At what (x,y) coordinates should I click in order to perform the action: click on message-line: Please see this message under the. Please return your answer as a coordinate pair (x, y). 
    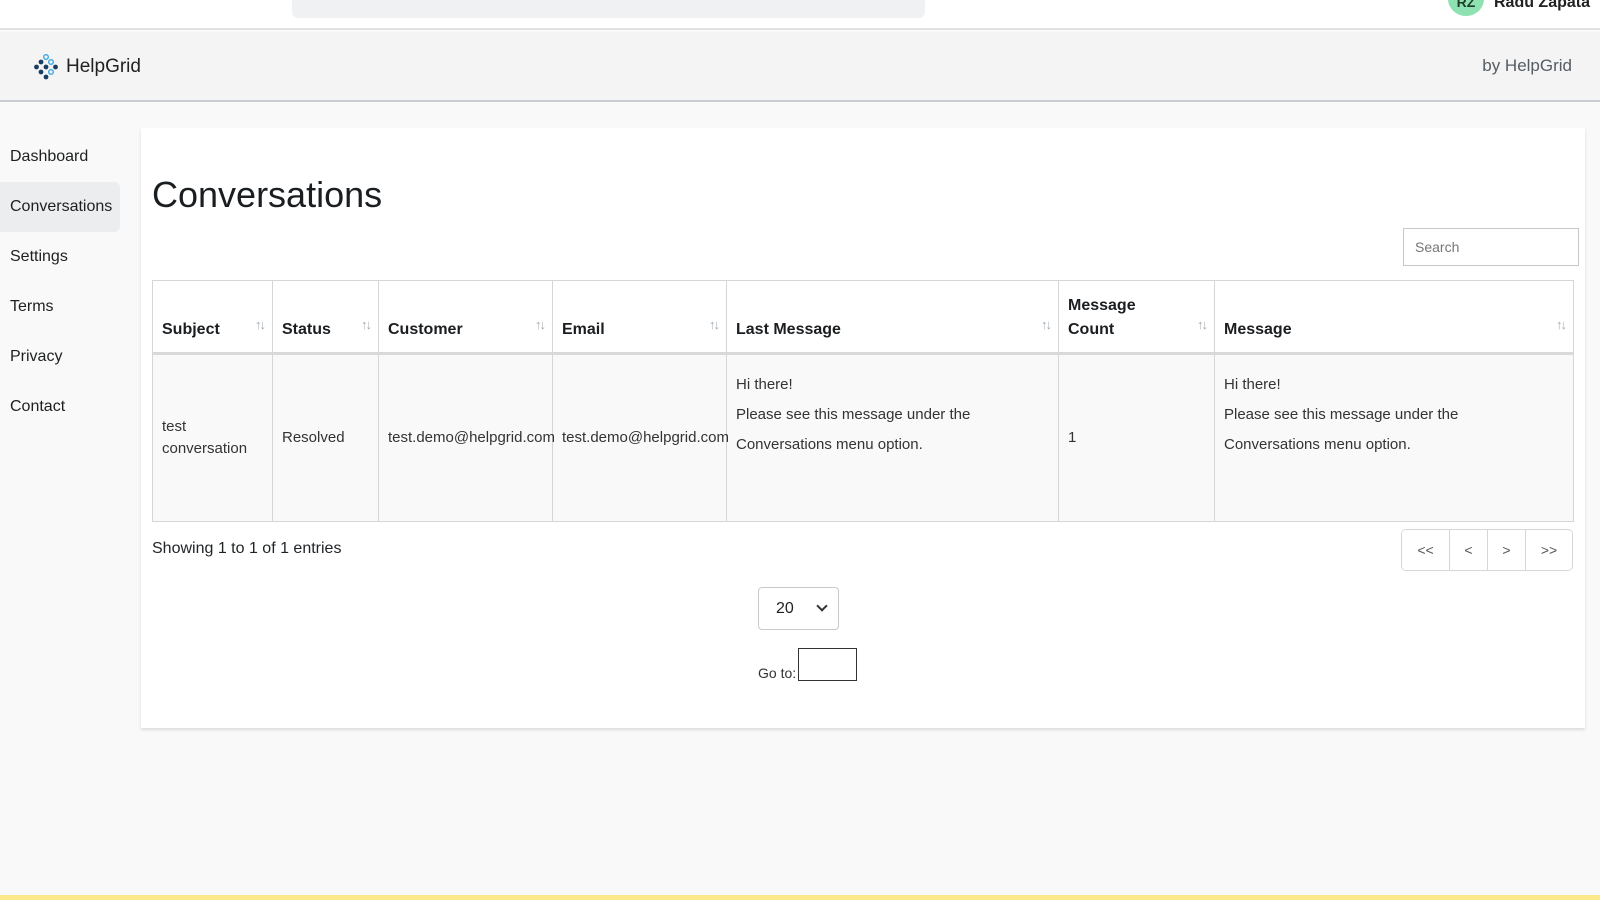
    Looking at the image, I should click on (1341, 414).